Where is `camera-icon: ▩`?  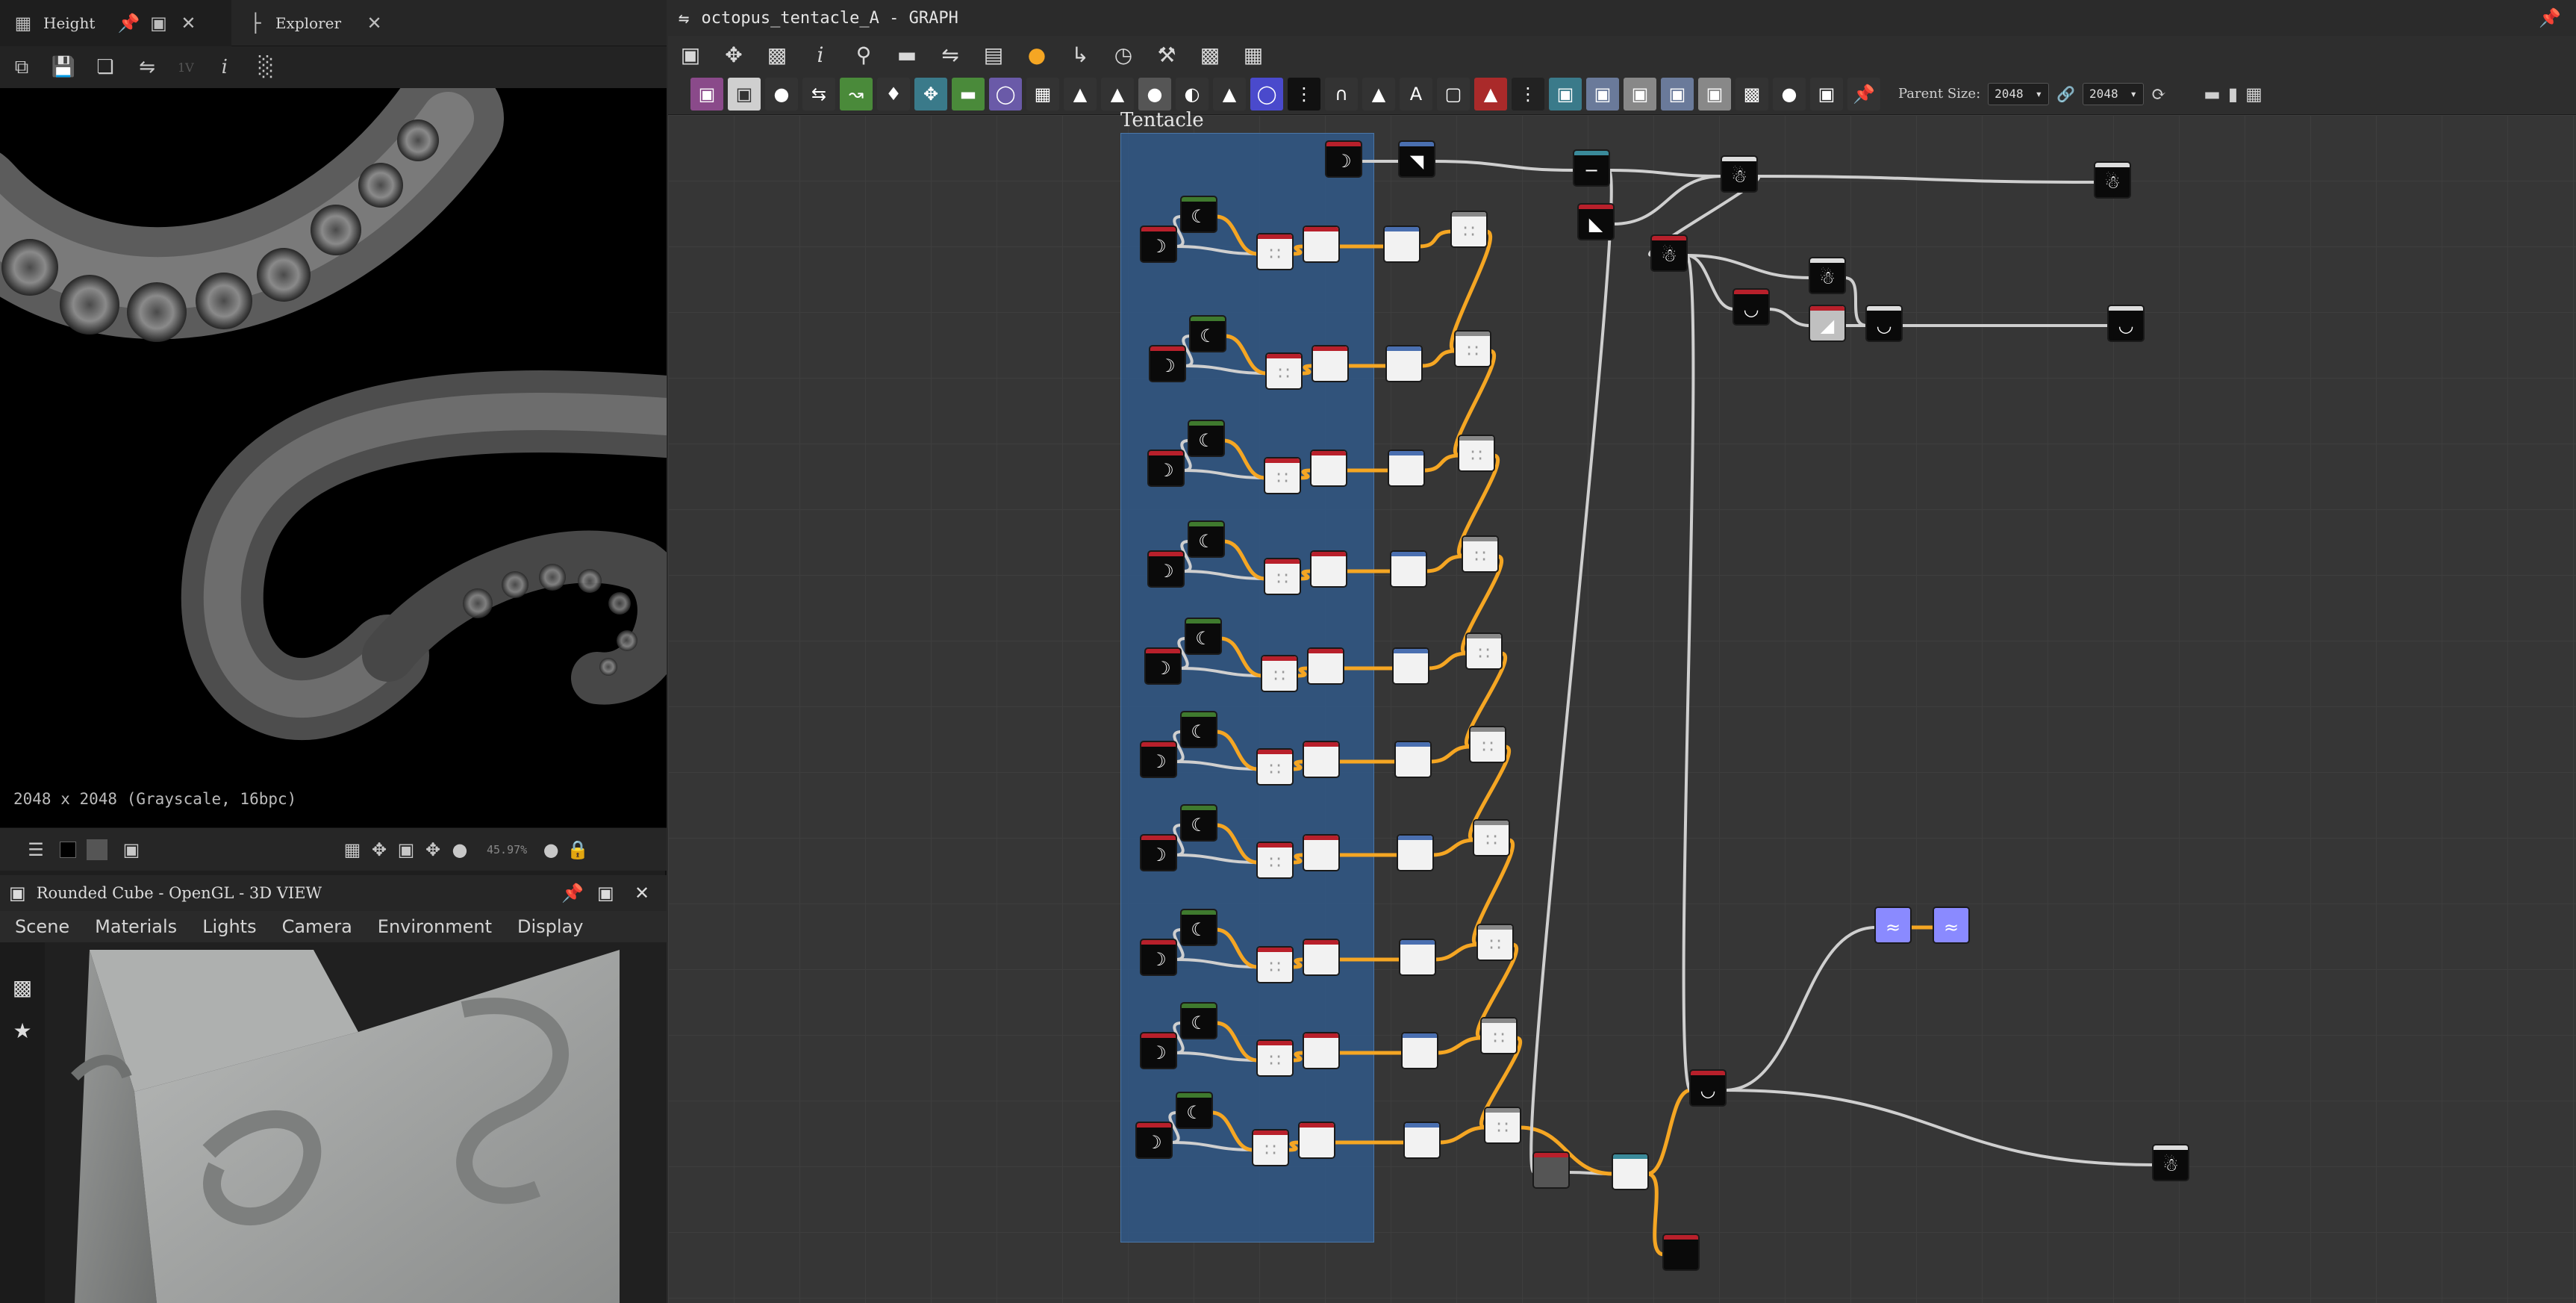
camera-icon: ▩ is located at coordinates (777, 54).